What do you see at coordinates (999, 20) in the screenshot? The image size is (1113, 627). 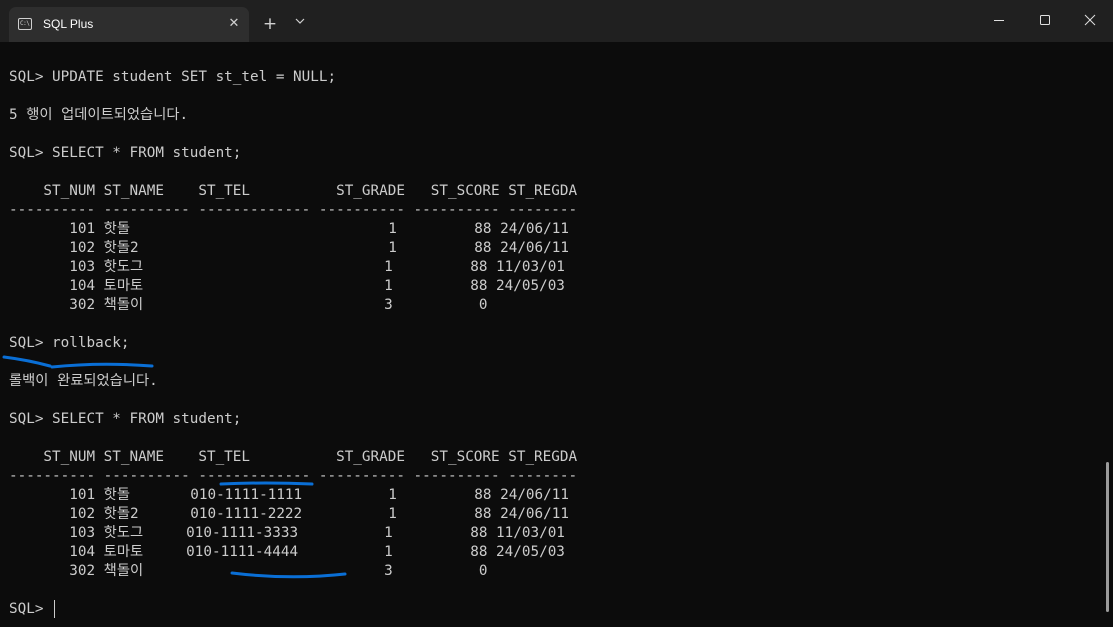 I see `minimize-icon` at bounding box center [999, 20].